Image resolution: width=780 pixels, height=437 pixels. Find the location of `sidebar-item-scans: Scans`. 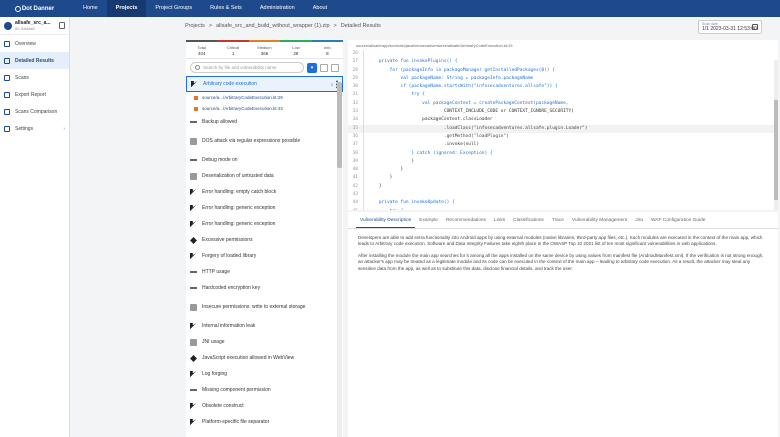

sidebar-item-scans: Scans is located at coordinates (34, 77).